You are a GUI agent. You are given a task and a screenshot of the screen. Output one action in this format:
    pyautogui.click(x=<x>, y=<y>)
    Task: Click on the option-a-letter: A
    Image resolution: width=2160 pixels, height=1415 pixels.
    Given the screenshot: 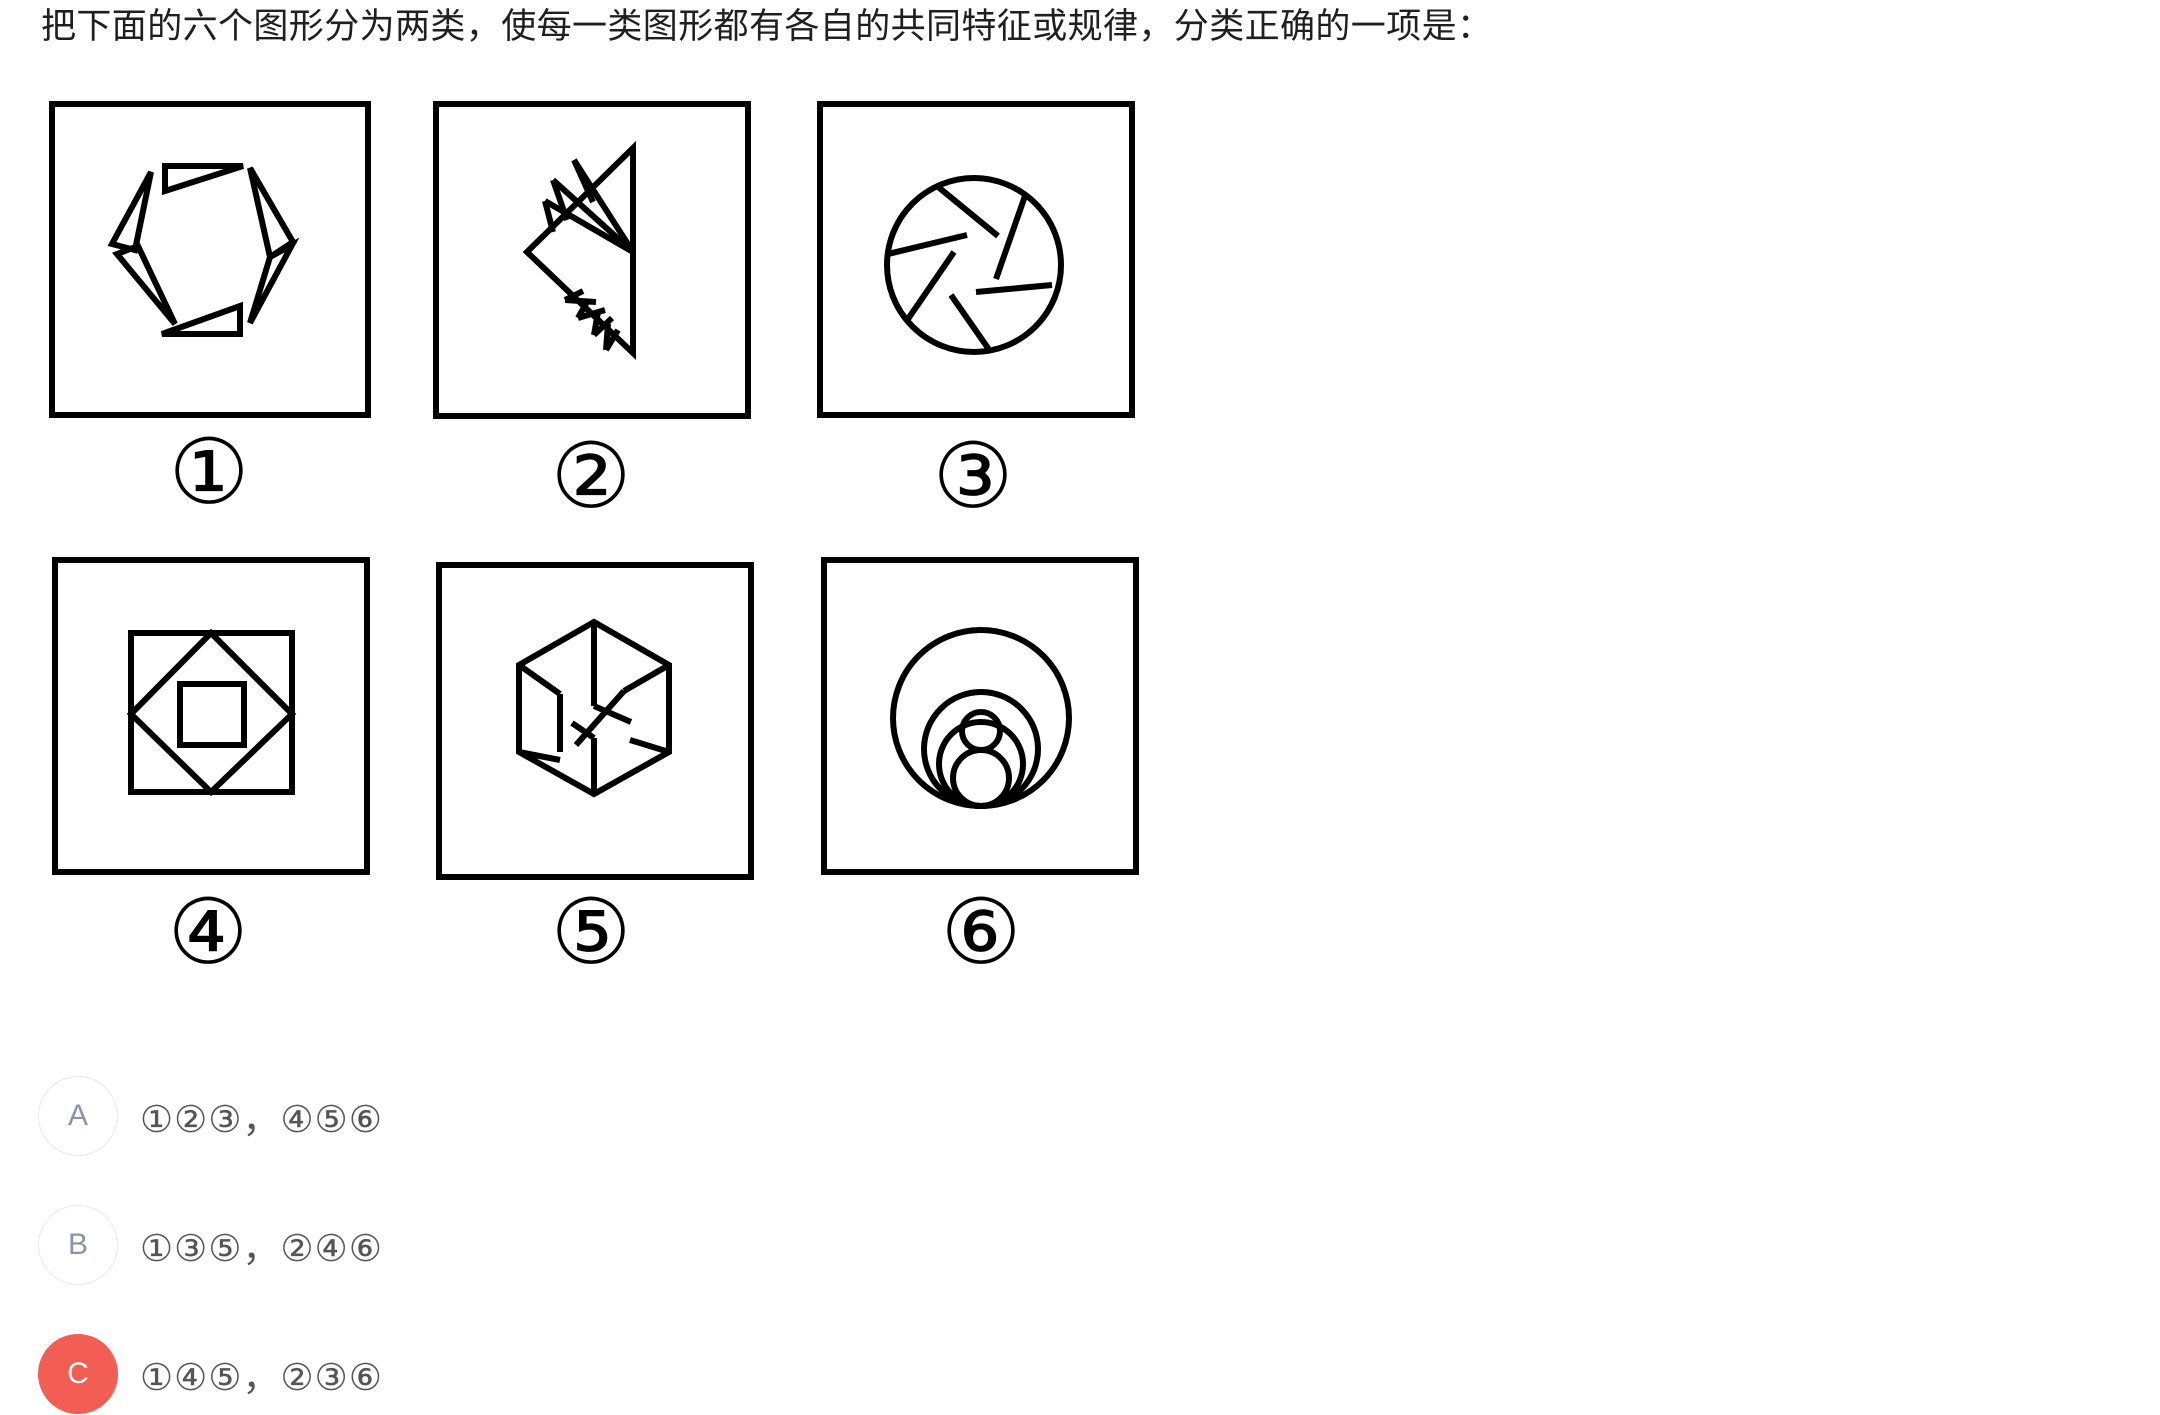 What is the action you would take?
    pyautogui.click(x=78, y=1116)
    